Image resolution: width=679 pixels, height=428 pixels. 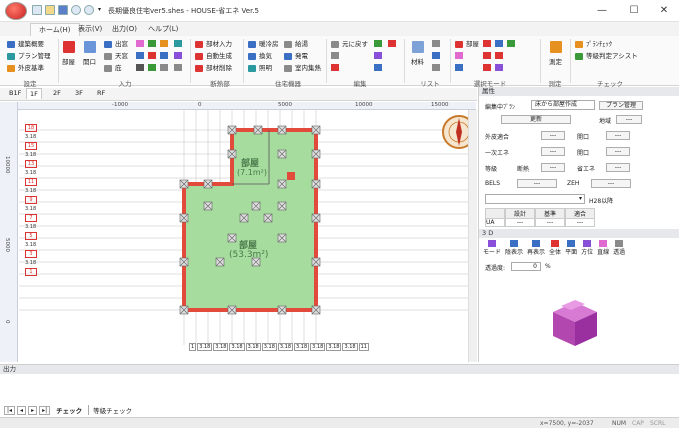 I want to click on tab-output: 出力(O), so click(x=124, y=29).